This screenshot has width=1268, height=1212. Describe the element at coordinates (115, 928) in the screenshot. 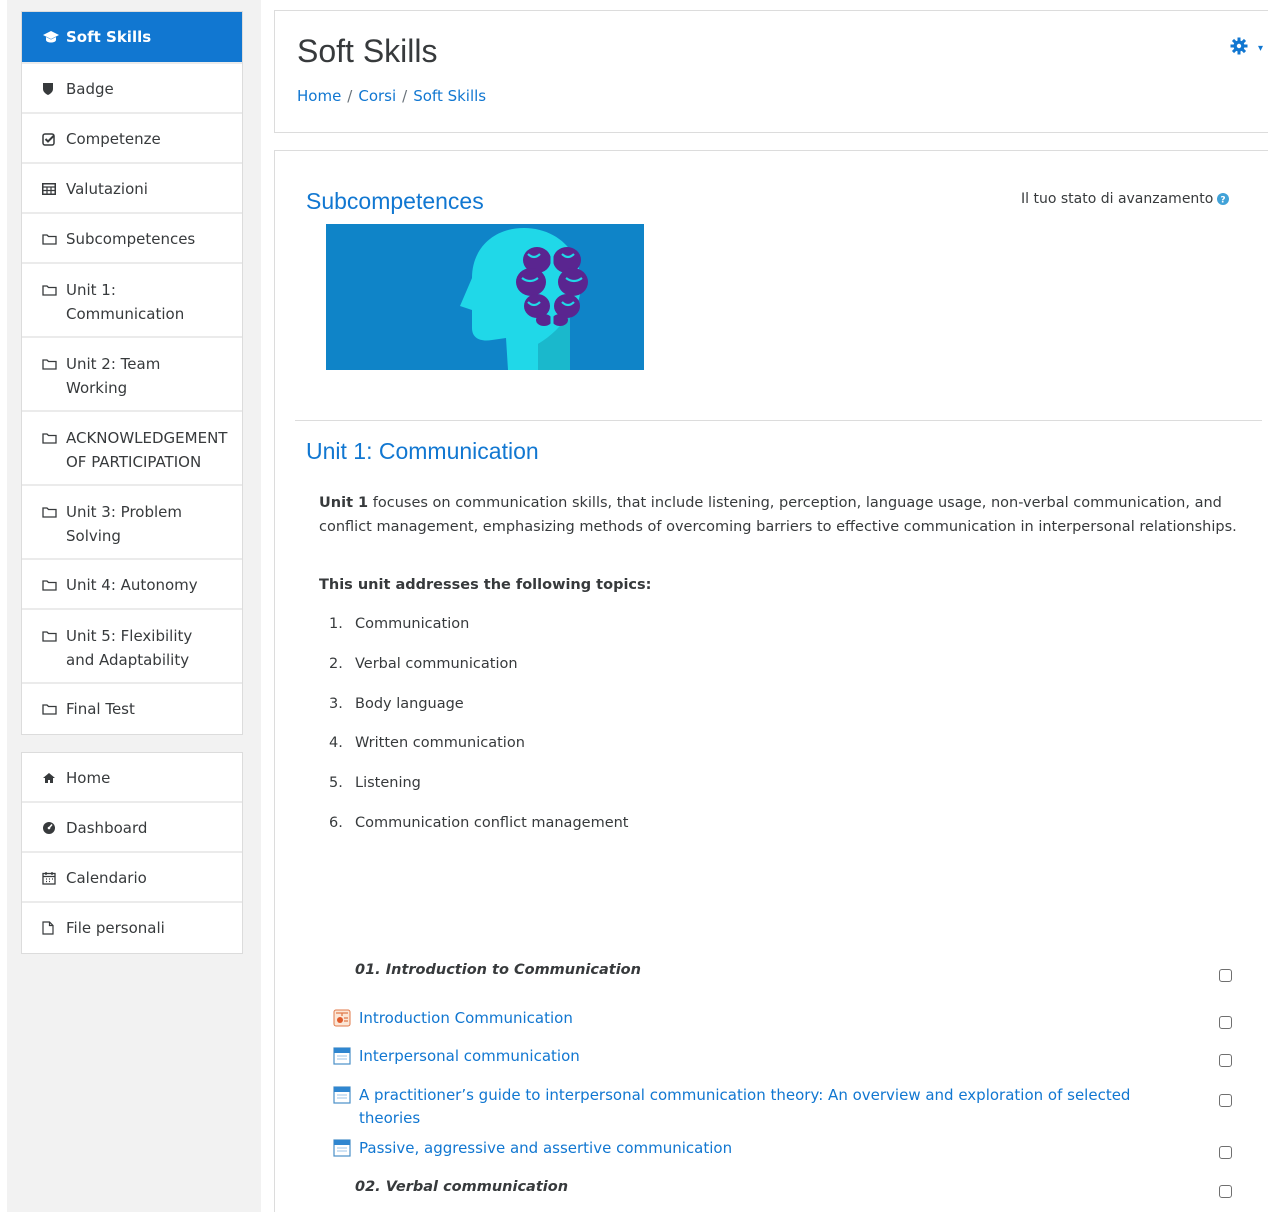

I see `sidebar-item-label: File personali` at that location.